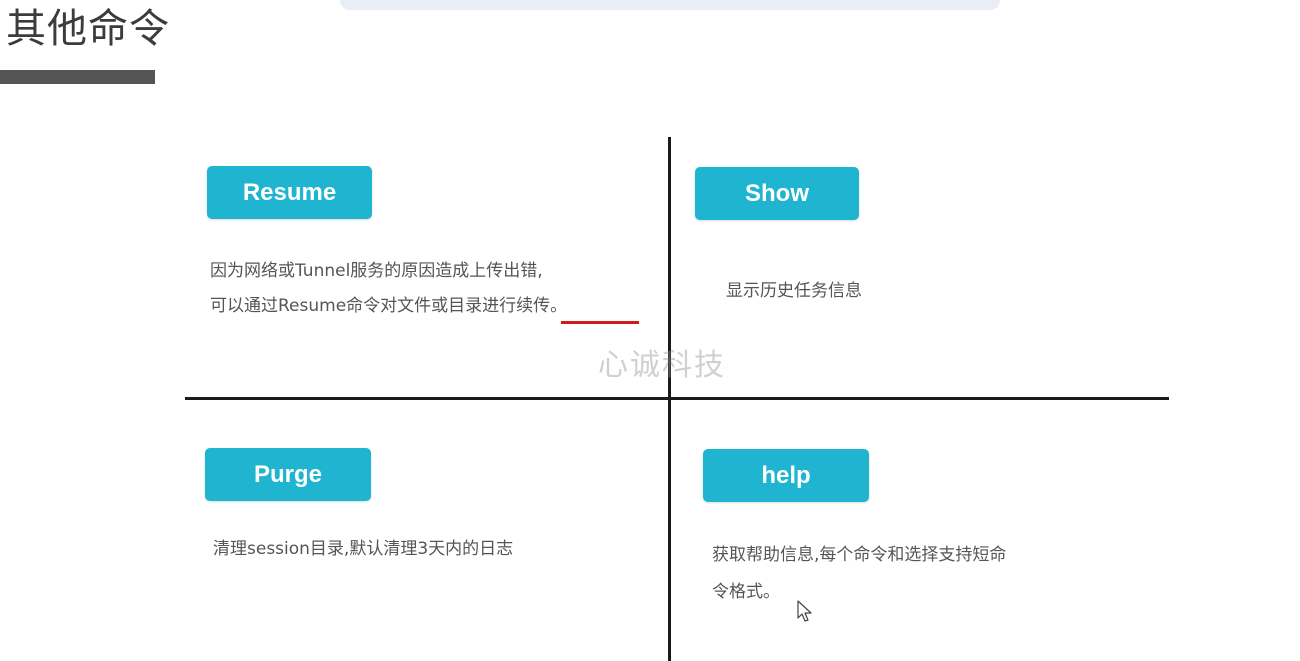 Image resolution: width=1300 pixels, height=661 pixels. Describe the element at coordinates (859, 555) in the screenshot. I see `help-description-line1: 获取帮助信息,每个命令和选择支持短命` at that location.